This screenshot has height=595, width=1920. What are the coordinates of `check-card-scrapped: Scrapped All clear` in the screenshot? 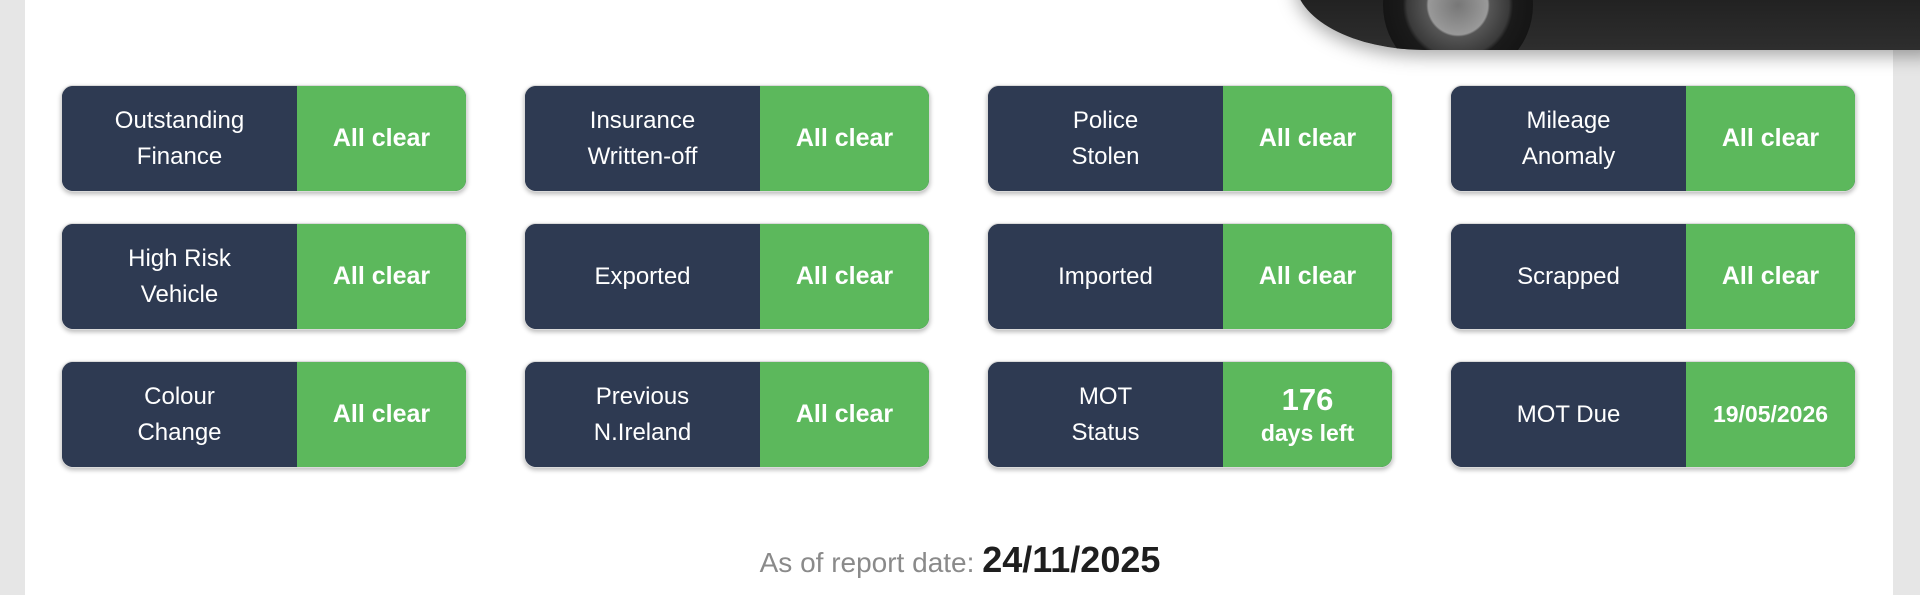 It's located at (1653, 276).